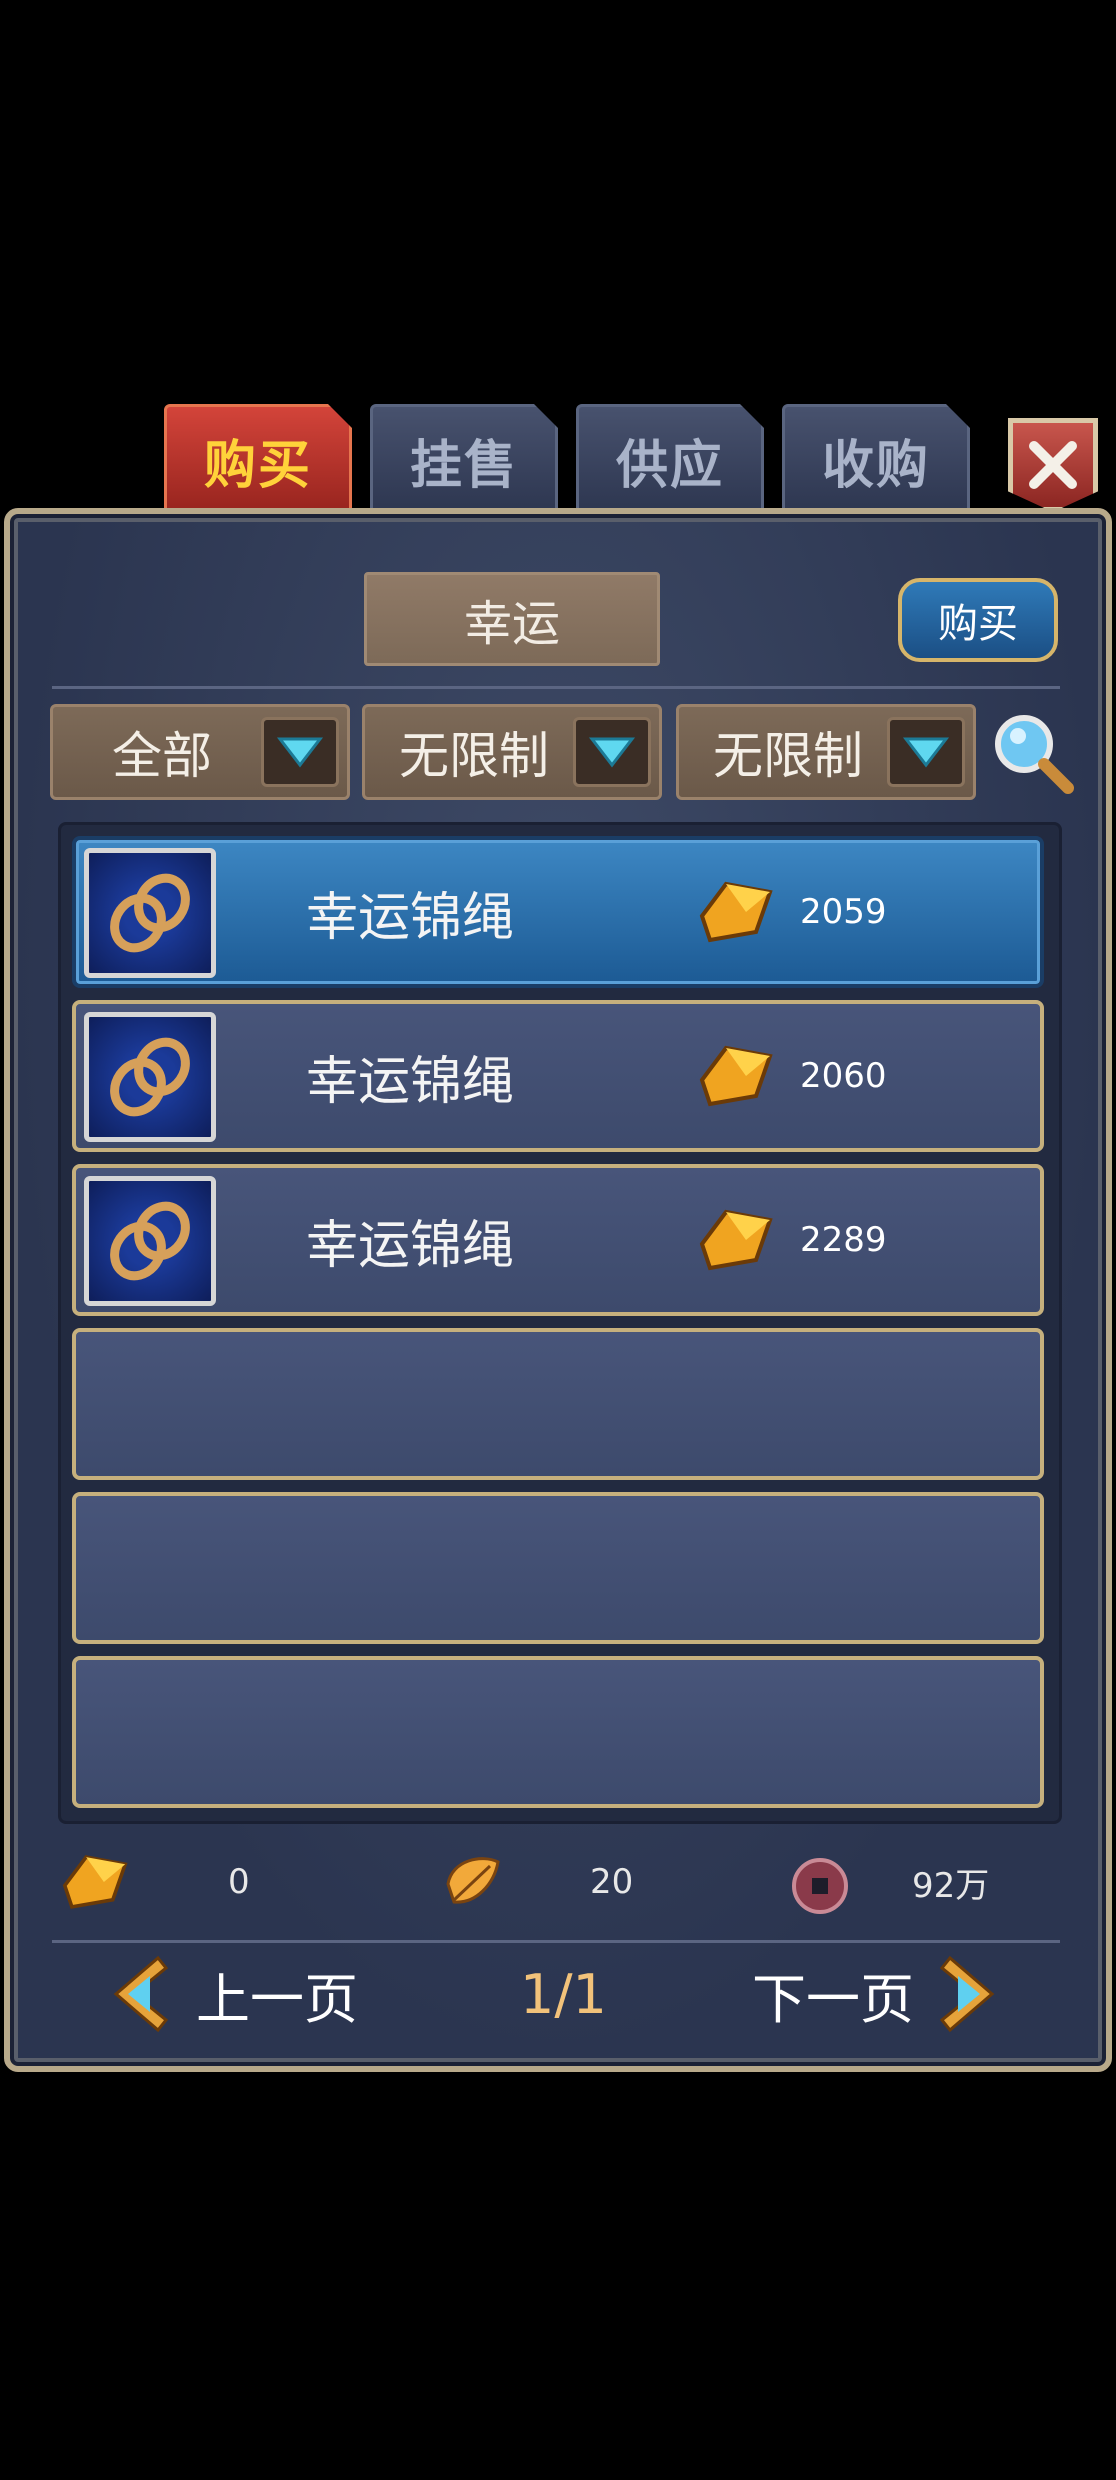 Image resolution: width=1116 pixels, height=2480 pixels. I want to click on next-page-label: 下一页, so click(833, 1999).